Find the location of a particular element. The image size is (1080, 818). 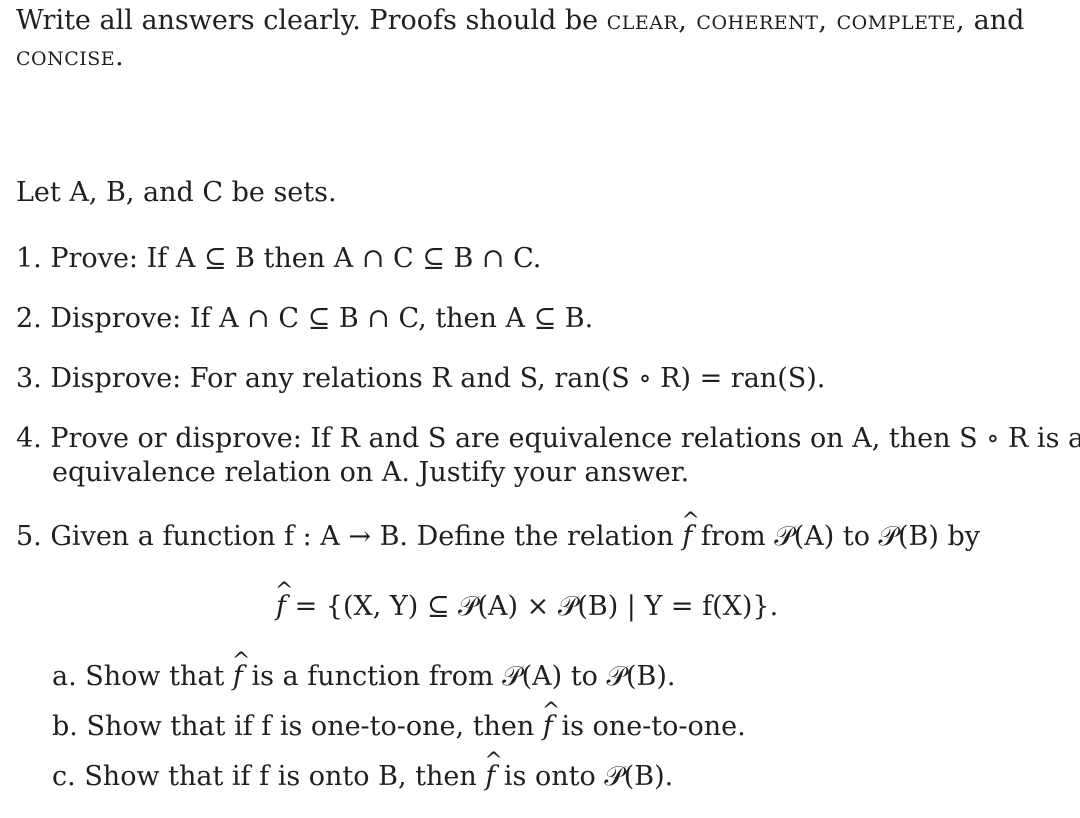

problem-number: 4. is located at coordinates (29, 438).